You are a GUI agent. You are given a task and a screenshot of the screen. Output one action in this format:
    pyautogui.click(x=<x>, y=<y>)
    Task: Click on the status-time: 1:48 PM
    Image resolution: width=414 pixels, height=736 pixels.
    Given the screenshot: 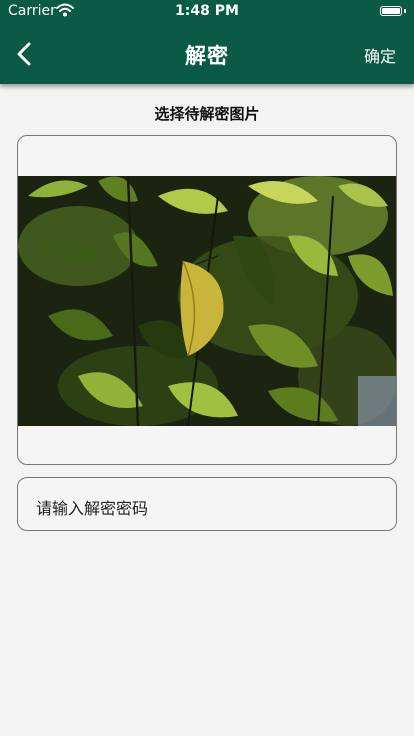 What is the action you would take?
    pyautogui.click(x=207, y=11)
    